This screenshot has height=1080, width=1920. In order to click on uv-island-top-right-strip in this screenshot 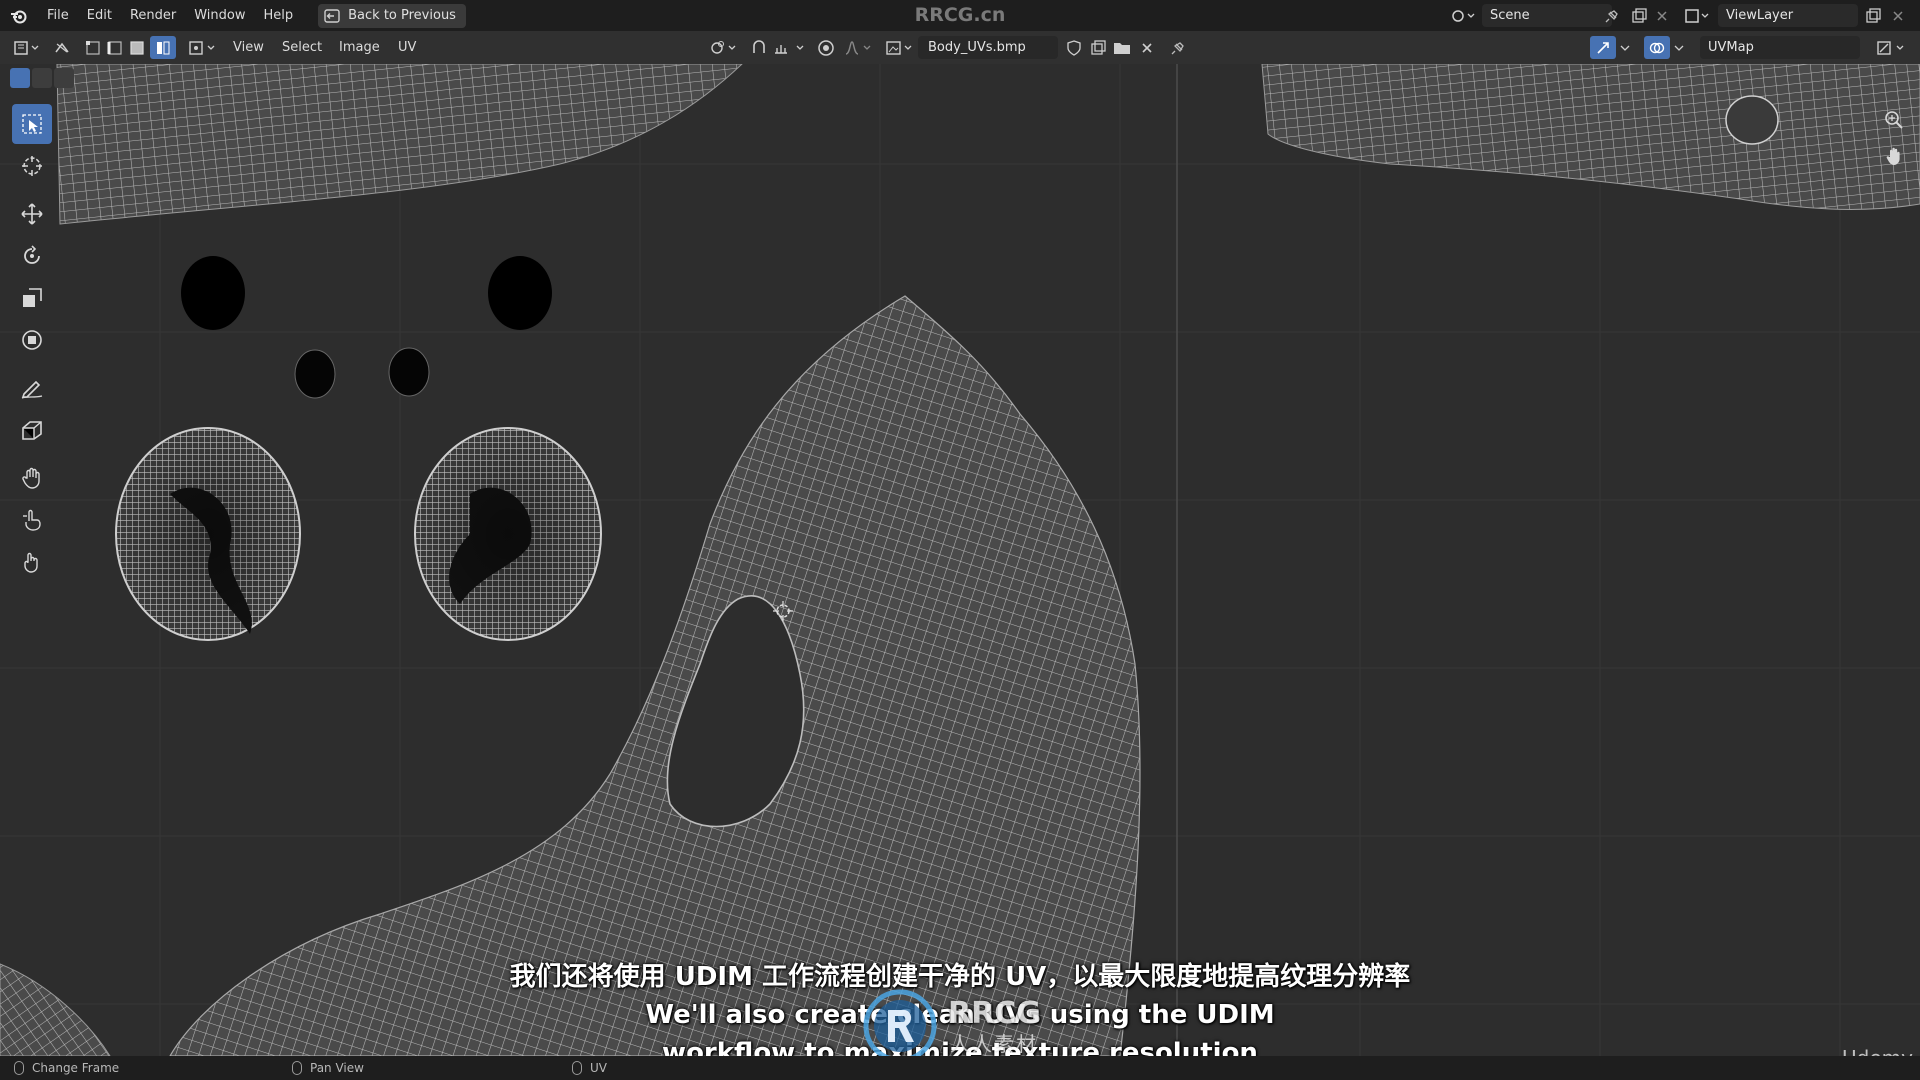, I will do `click(1590, 137)`.